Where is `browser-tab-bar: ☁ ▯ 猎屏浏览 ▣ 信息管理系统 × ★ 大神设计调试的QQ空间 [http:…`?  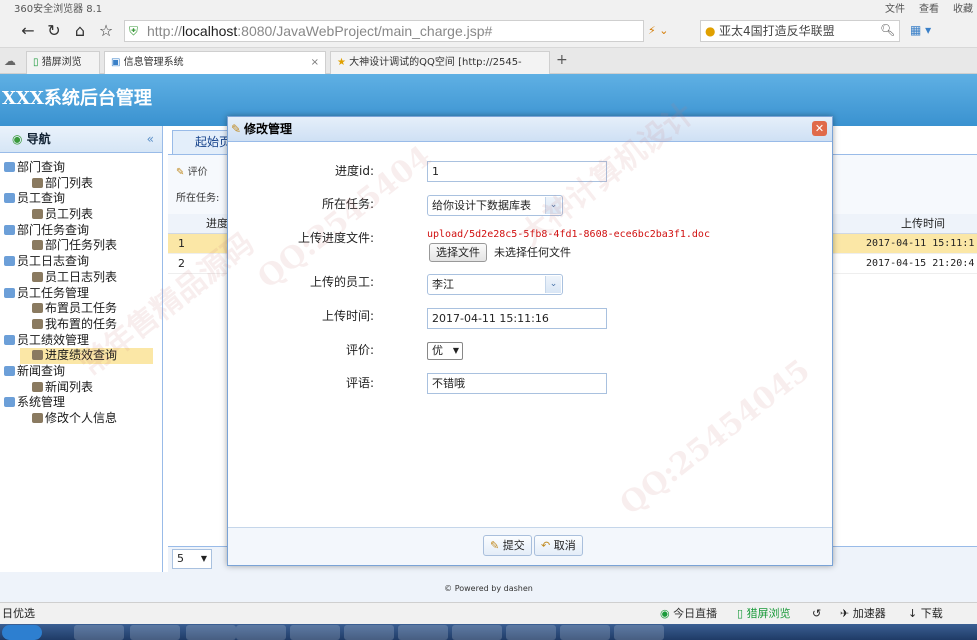
browser-tab-bar: ☁ ▯ 猎屏浏览 ▣ 信息管理系统 × ★ 大神设计调试的QQ空间 [http:… is located at coordinates (488, 61).